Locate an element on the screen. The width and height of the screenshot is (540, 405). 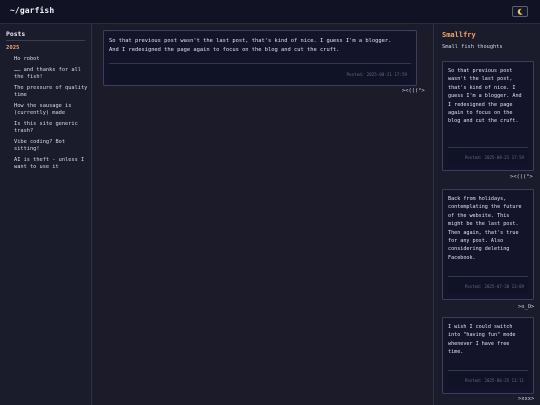
sidebar-divider is located at coordinates (45, 40).